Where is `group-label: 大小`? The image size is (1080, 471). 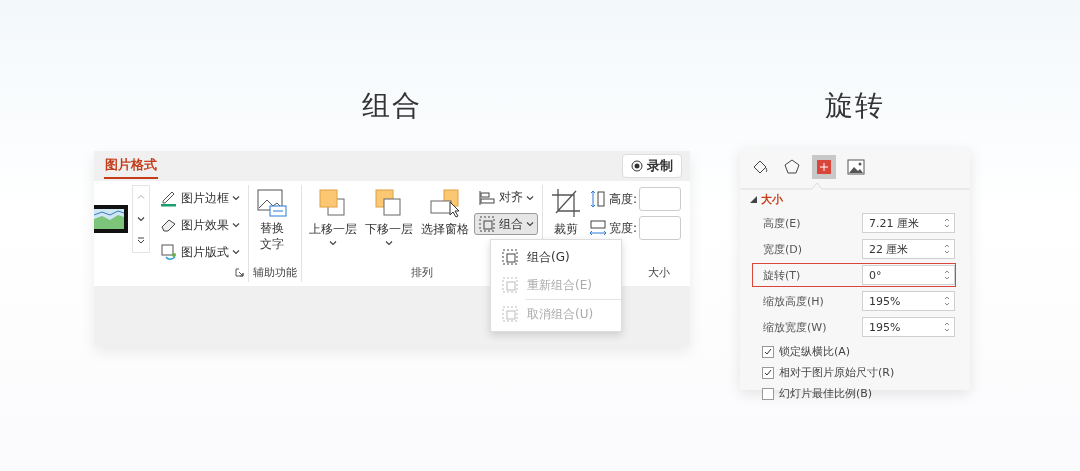
group-label: 大小 is located at coordinates (659, 272).